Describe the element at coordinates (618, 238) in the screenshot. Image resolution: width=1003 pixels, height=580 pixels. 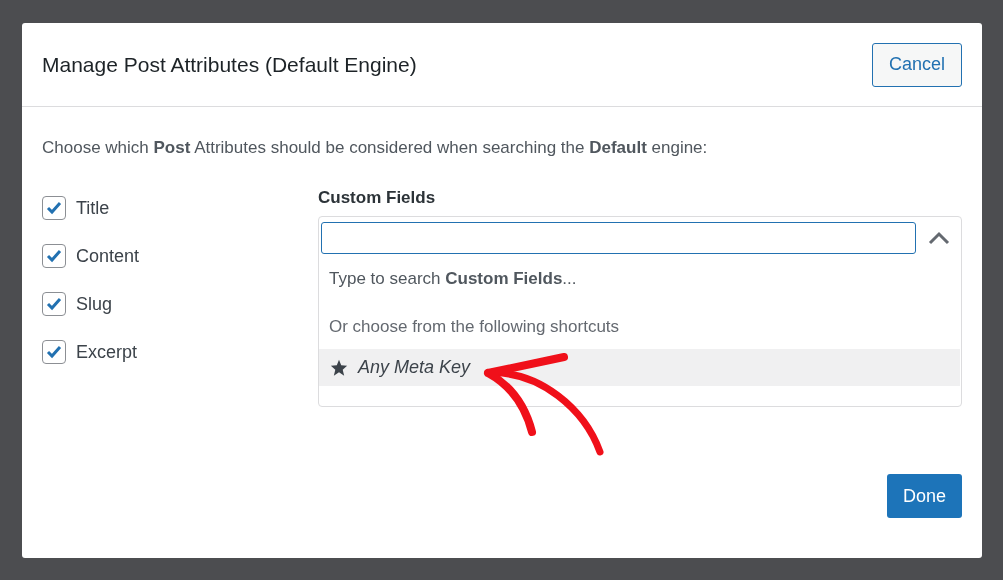
I see `search-field` at that location.